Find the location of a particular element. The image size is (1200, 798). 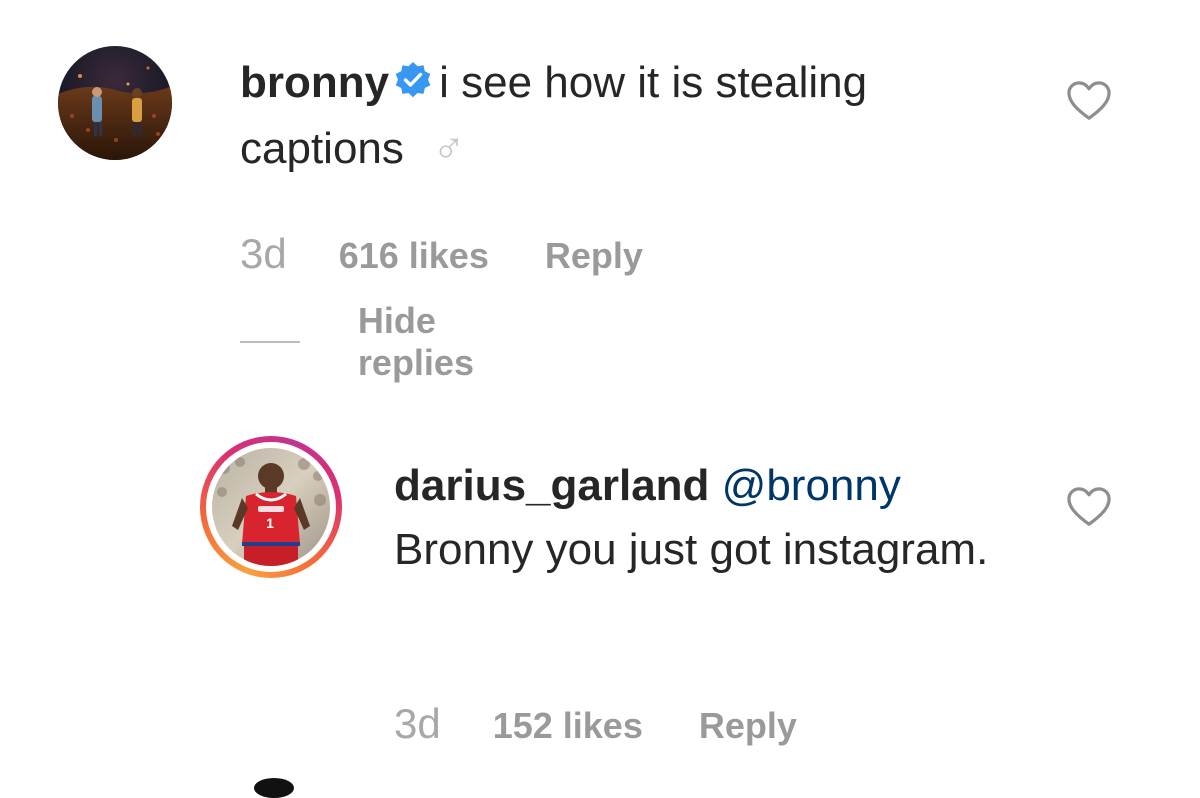

avatar-ring-gap: 1 is located at coordinates (271, 507).